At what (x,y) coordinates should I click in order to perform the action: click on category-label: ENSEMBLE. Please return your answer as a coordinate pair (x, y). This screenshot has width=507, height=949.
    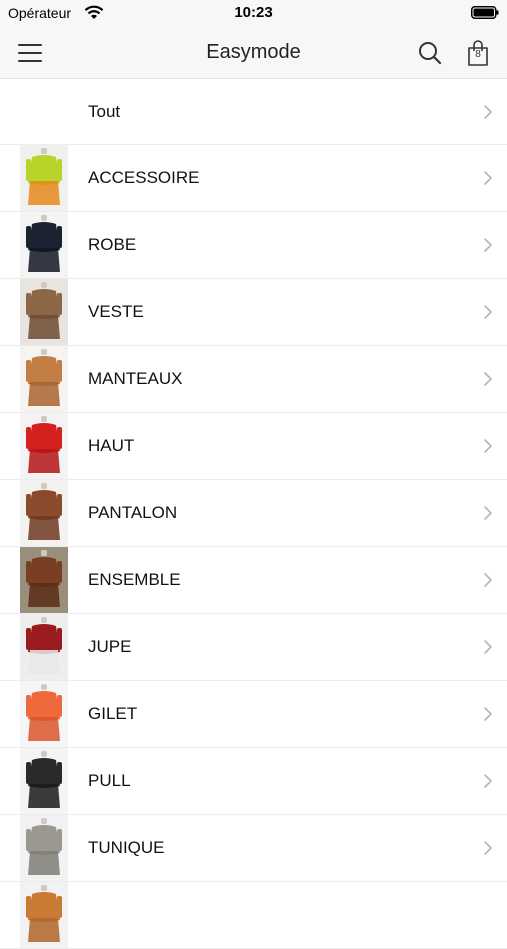
    Looking at the image, I should click on (134, 579).